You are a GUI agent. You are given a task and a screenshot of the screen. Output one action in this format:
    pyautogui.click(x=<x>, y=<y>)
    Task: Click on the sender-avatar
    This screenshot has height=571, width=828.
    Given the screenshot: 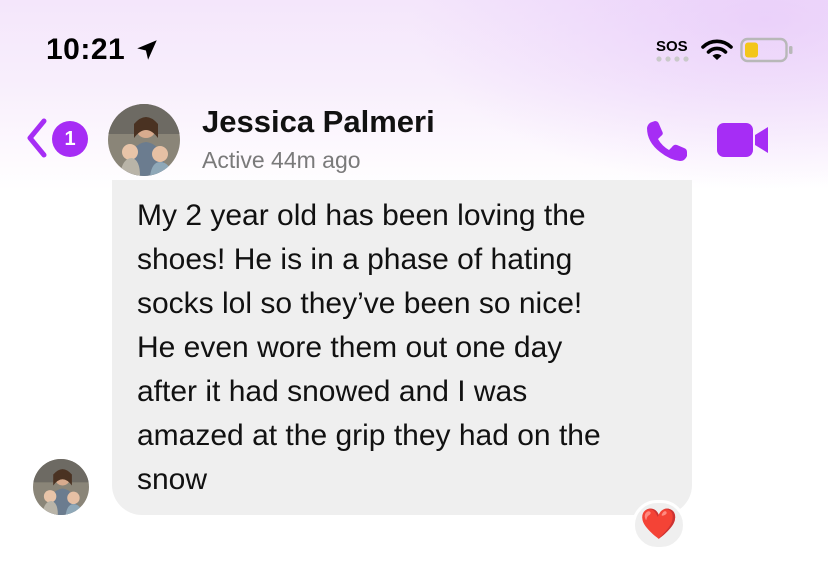 What is the action you would take?
    pyautogui.click(x=61, y=487)
    